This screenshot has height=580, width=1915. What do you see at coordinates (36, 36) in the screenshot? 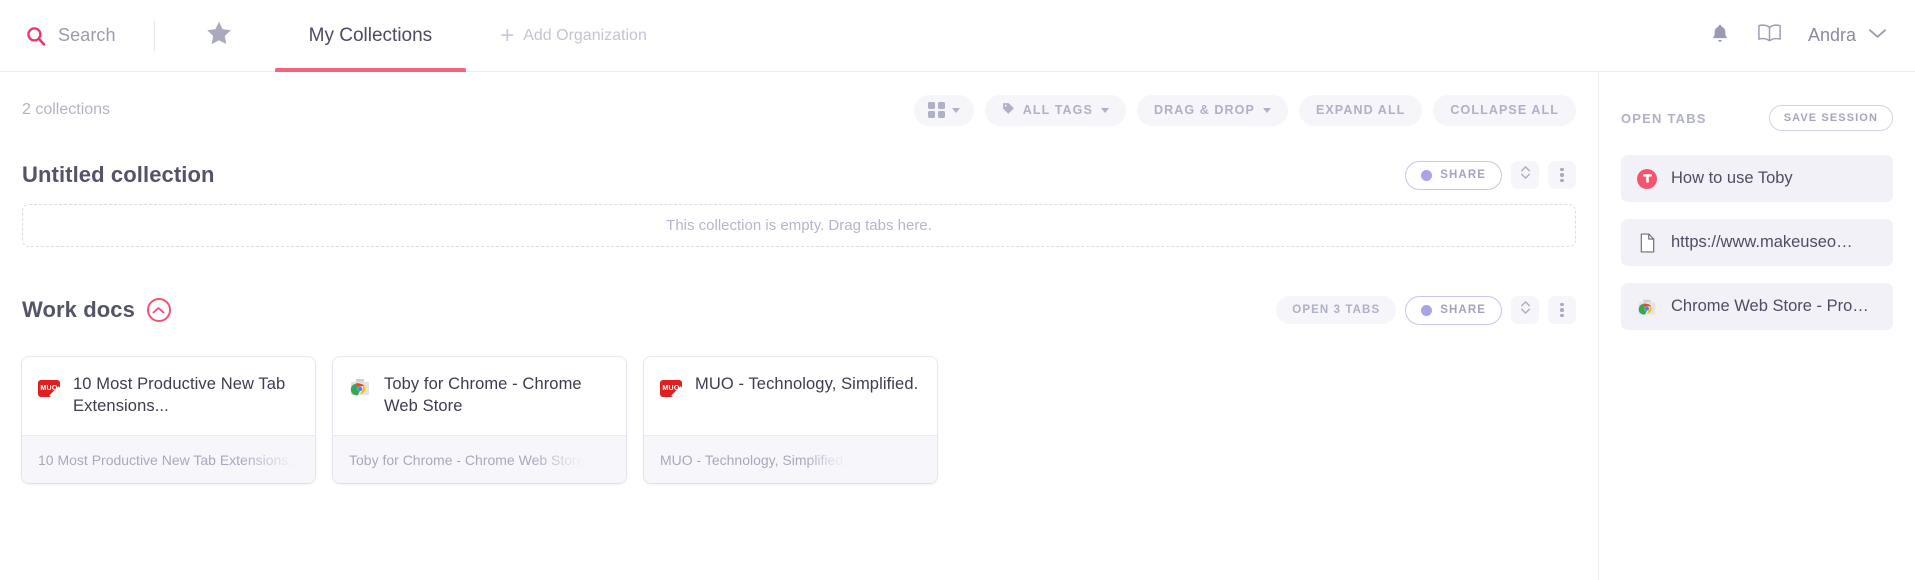
I see `search-icon` at bounding box center [36, 36].